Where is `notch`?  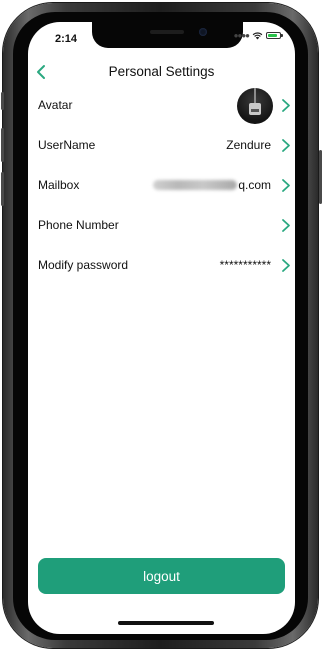 notch is located at coordinates (167, 35).